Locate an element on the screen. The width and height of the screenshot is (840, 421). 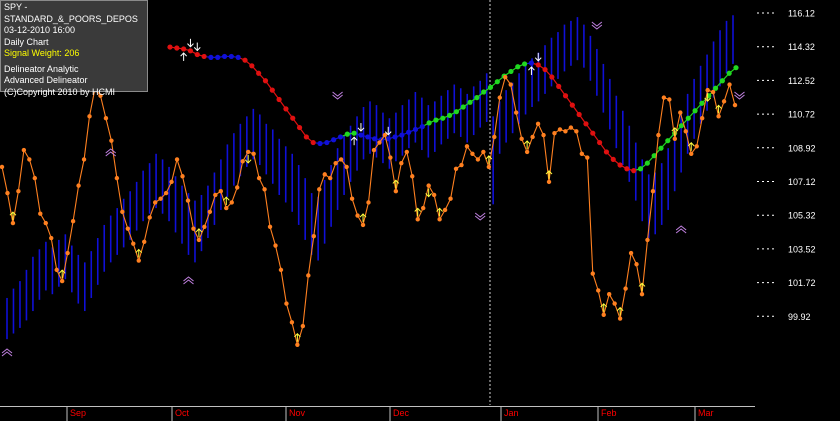
x-tick-label: Oct is located at coordinates (182, 413).